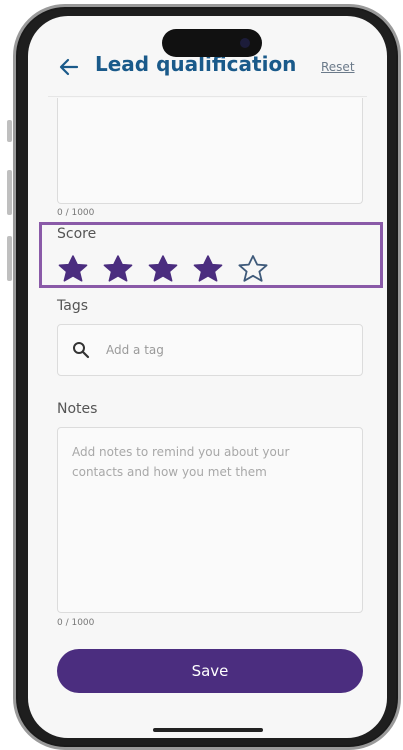 This screenshot has width=403, height=750. Describe the element at coordinates (77, 234) in the screenshot. I see `score-label: Score` at that location.